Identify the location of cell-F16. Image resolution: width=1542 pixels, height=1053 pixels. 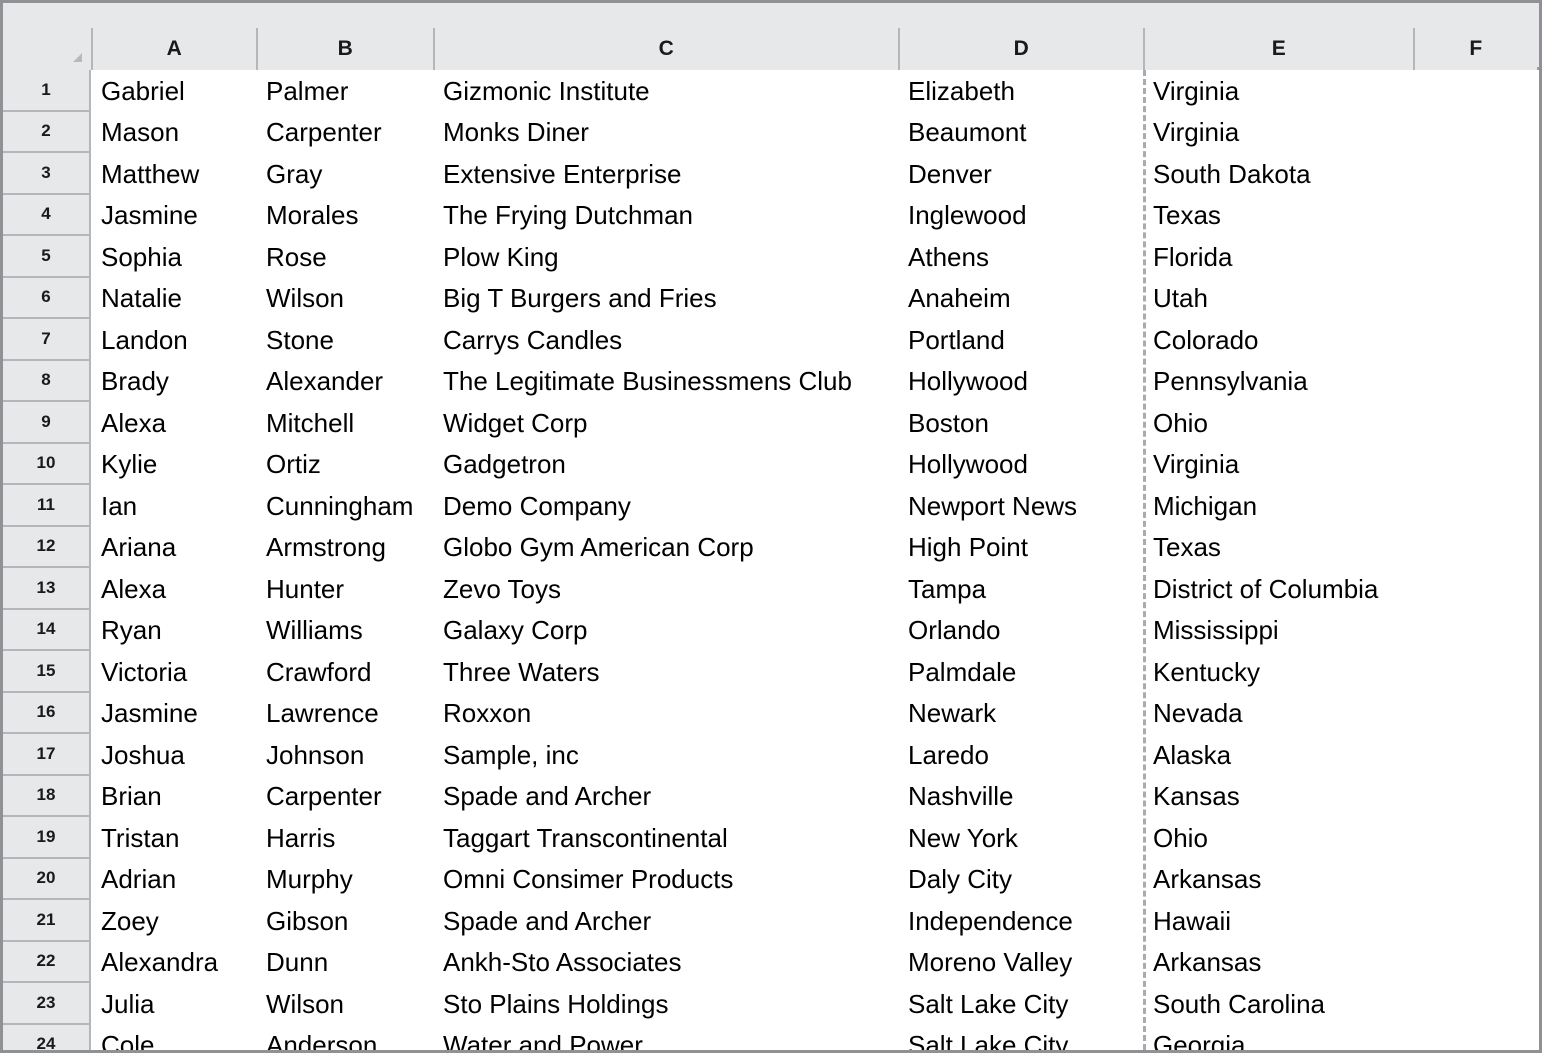
(1475, 714).